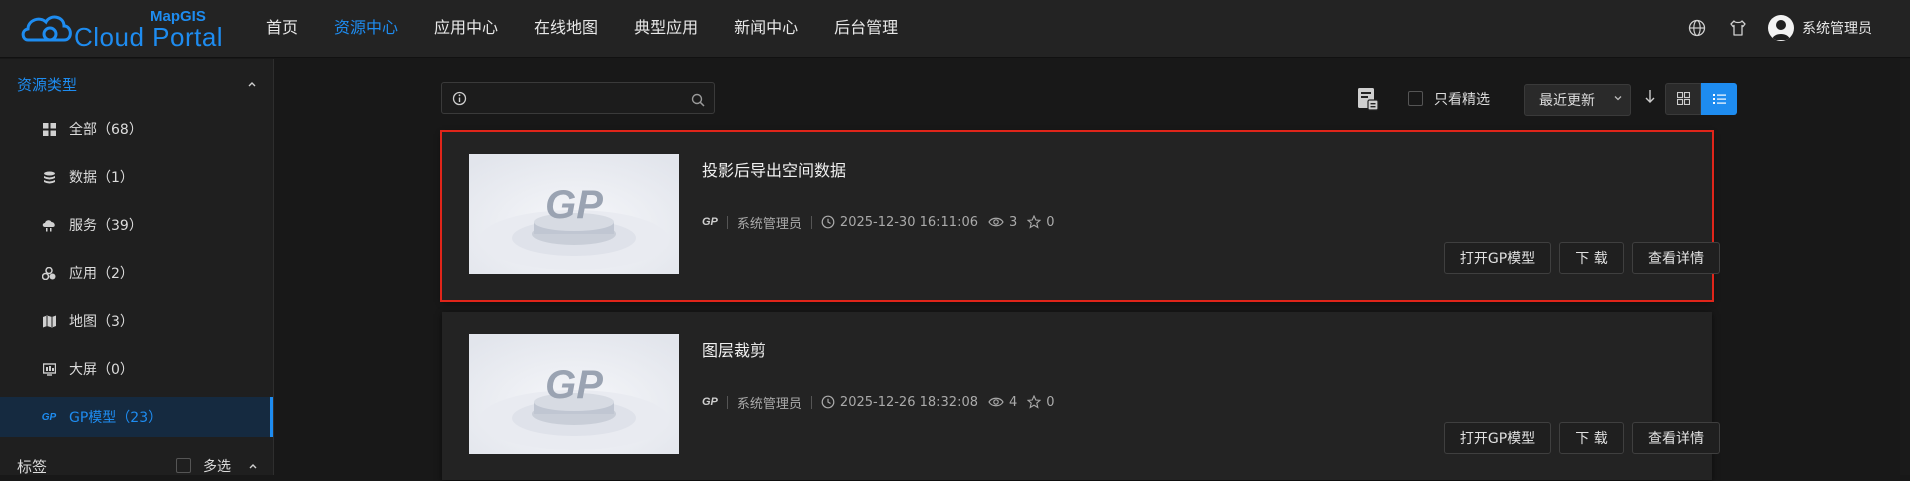 The image size is (1910, 481). What do you see at coordinates (1650, 98) in the screenshot?
I see `sort-direction-arrow-icon` at bounding box center [1650, 98].